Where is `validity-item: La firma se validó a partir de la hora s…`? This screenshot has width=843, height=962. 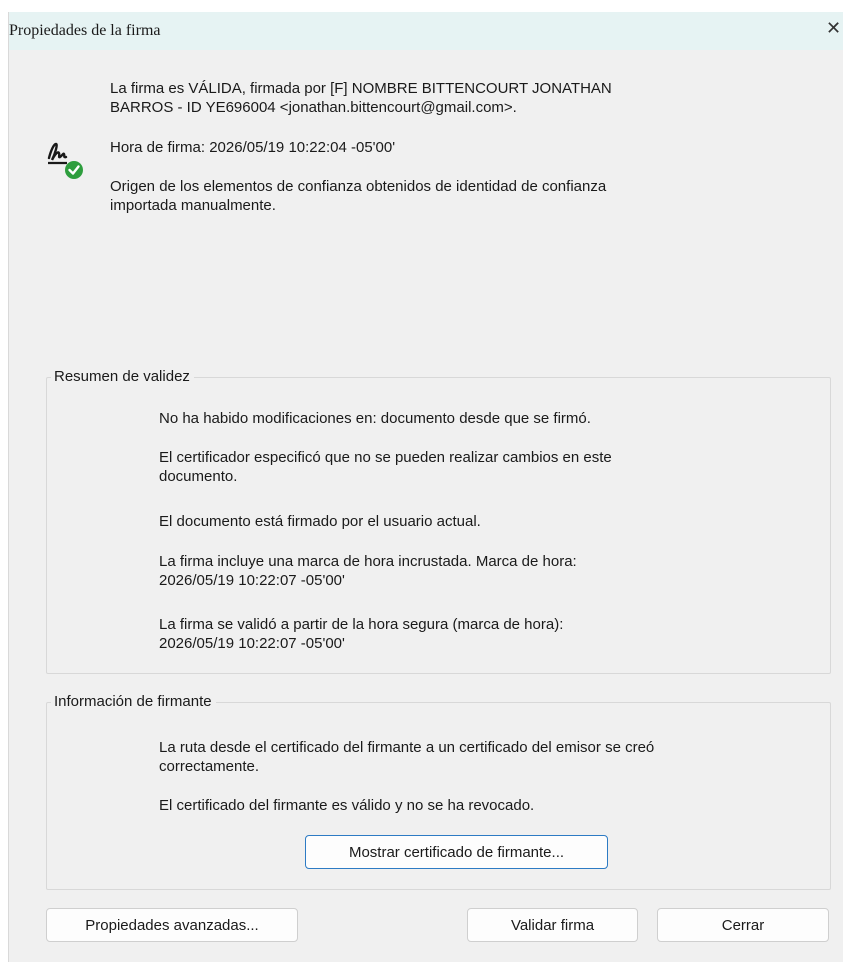
validity-item: La firma se validó a partir de la hora s… is located at coordinates (361, 634).